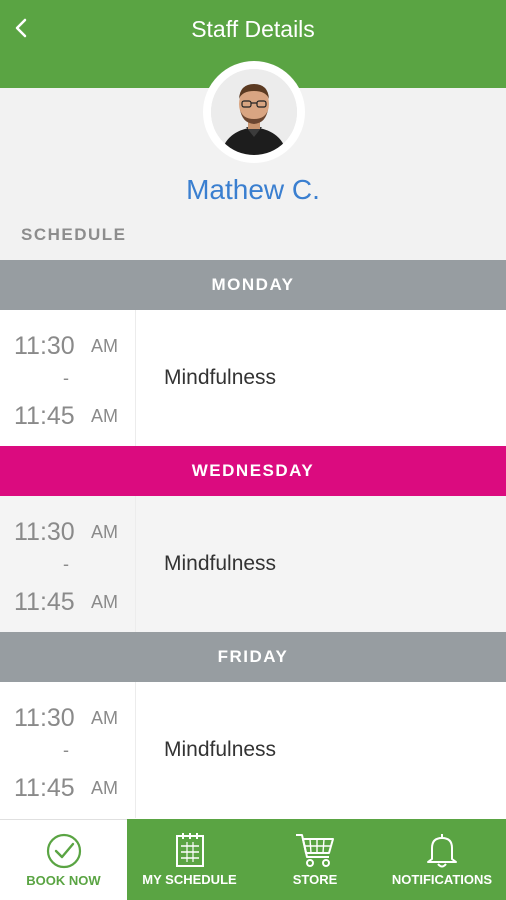  I want to click on staff-name: Mathew C., so click(253, 189).